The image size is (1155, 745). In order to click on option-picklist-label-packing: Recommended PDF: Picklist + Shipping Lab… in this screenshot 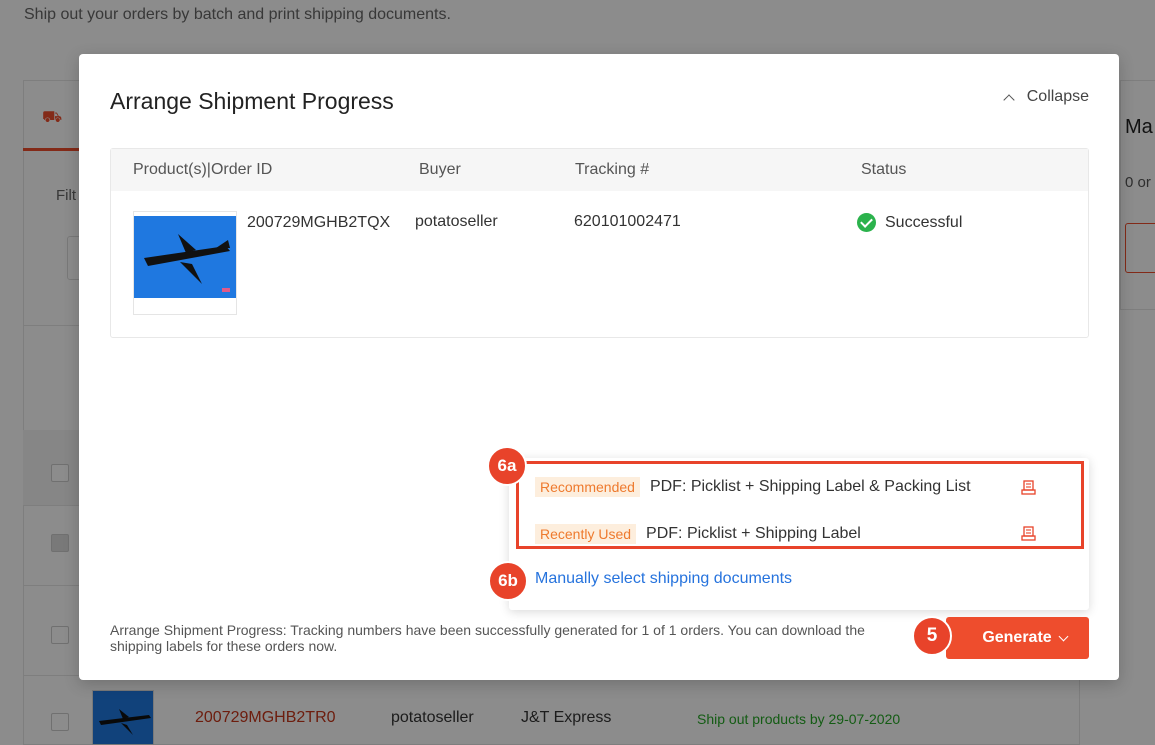, I will do `click(753, 487)`.